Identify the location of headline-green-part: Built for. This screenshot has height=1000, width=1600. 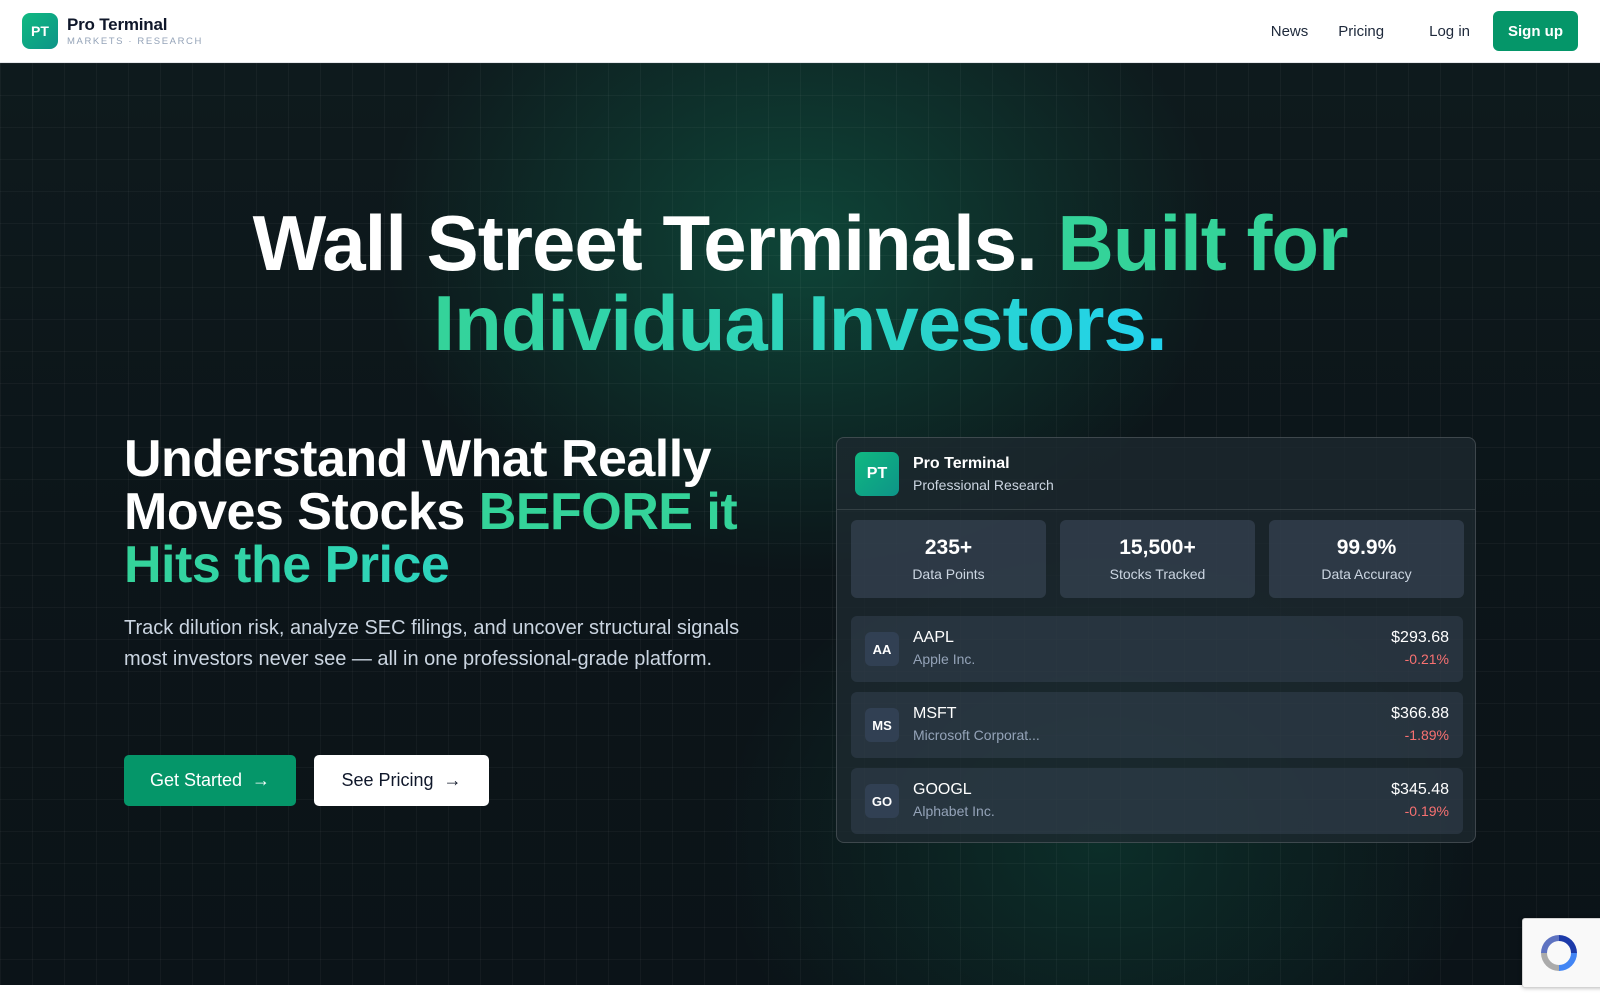
(1202, 243).